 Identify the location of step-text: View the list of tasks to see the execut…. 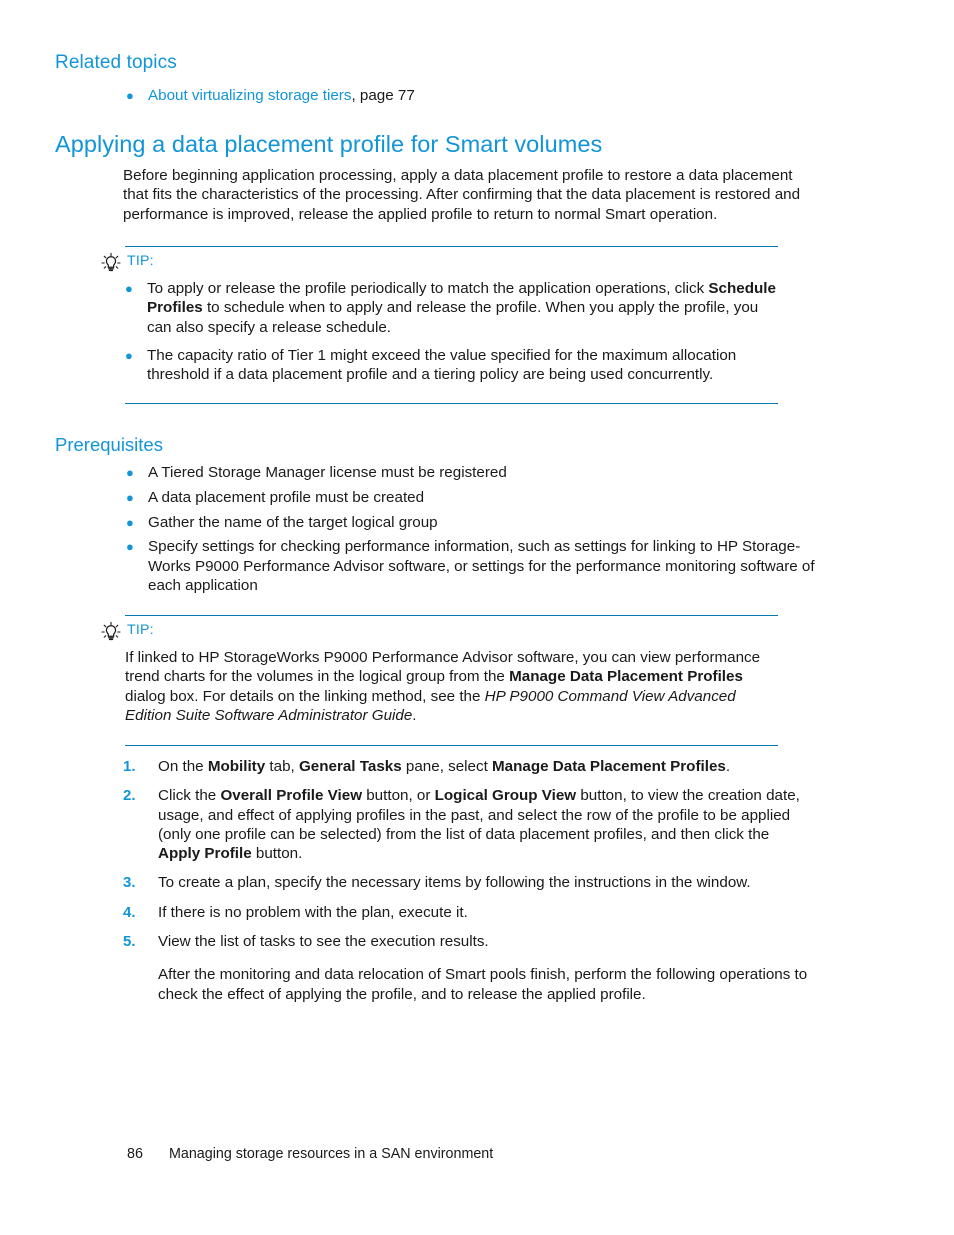
(485, 941).